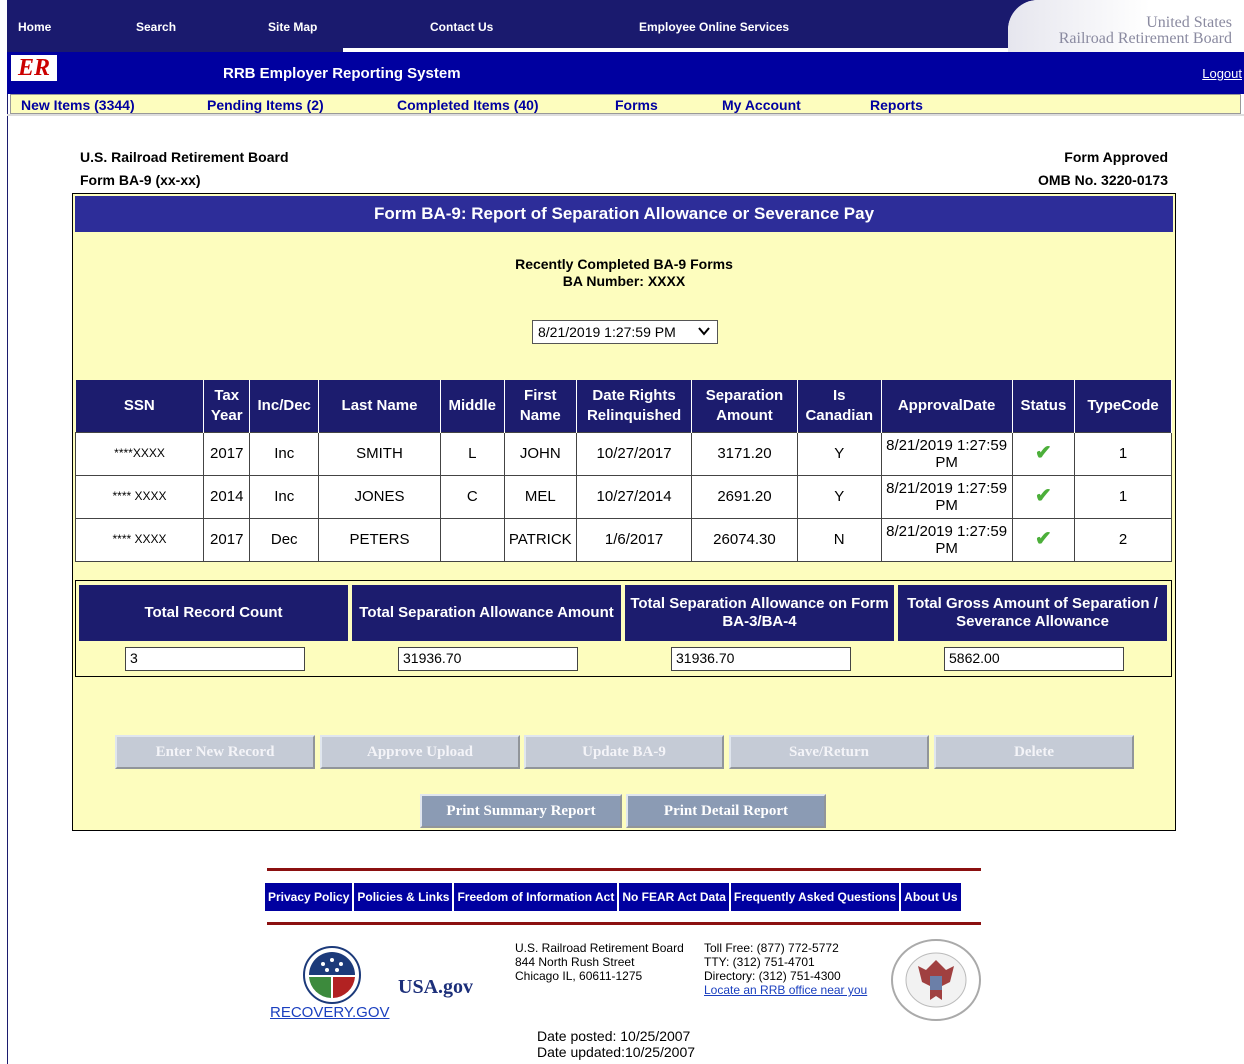 Image resolution: width=1244 pixels, height=1064 pixels. What do you see at coordinates (34, 27) in the screenshot?
I see `nav-home-link: Home` at bounding box center [34, 27].